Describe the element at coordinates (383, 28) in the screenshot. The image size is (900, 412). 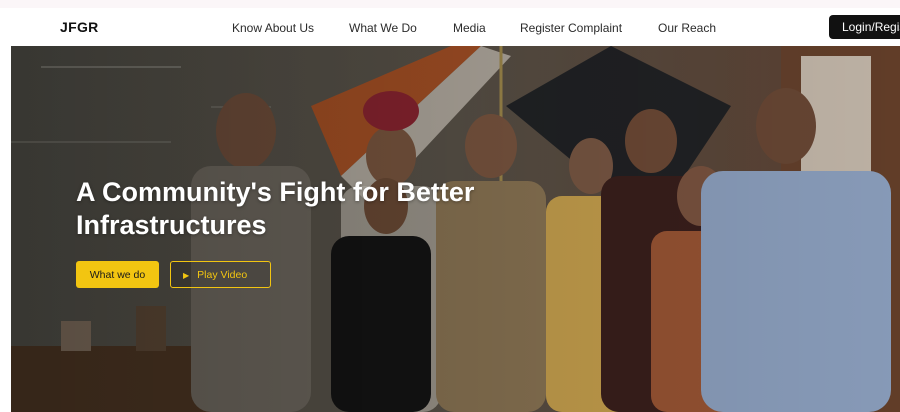
I see `nav-what-we-do: What We Do` at that location.